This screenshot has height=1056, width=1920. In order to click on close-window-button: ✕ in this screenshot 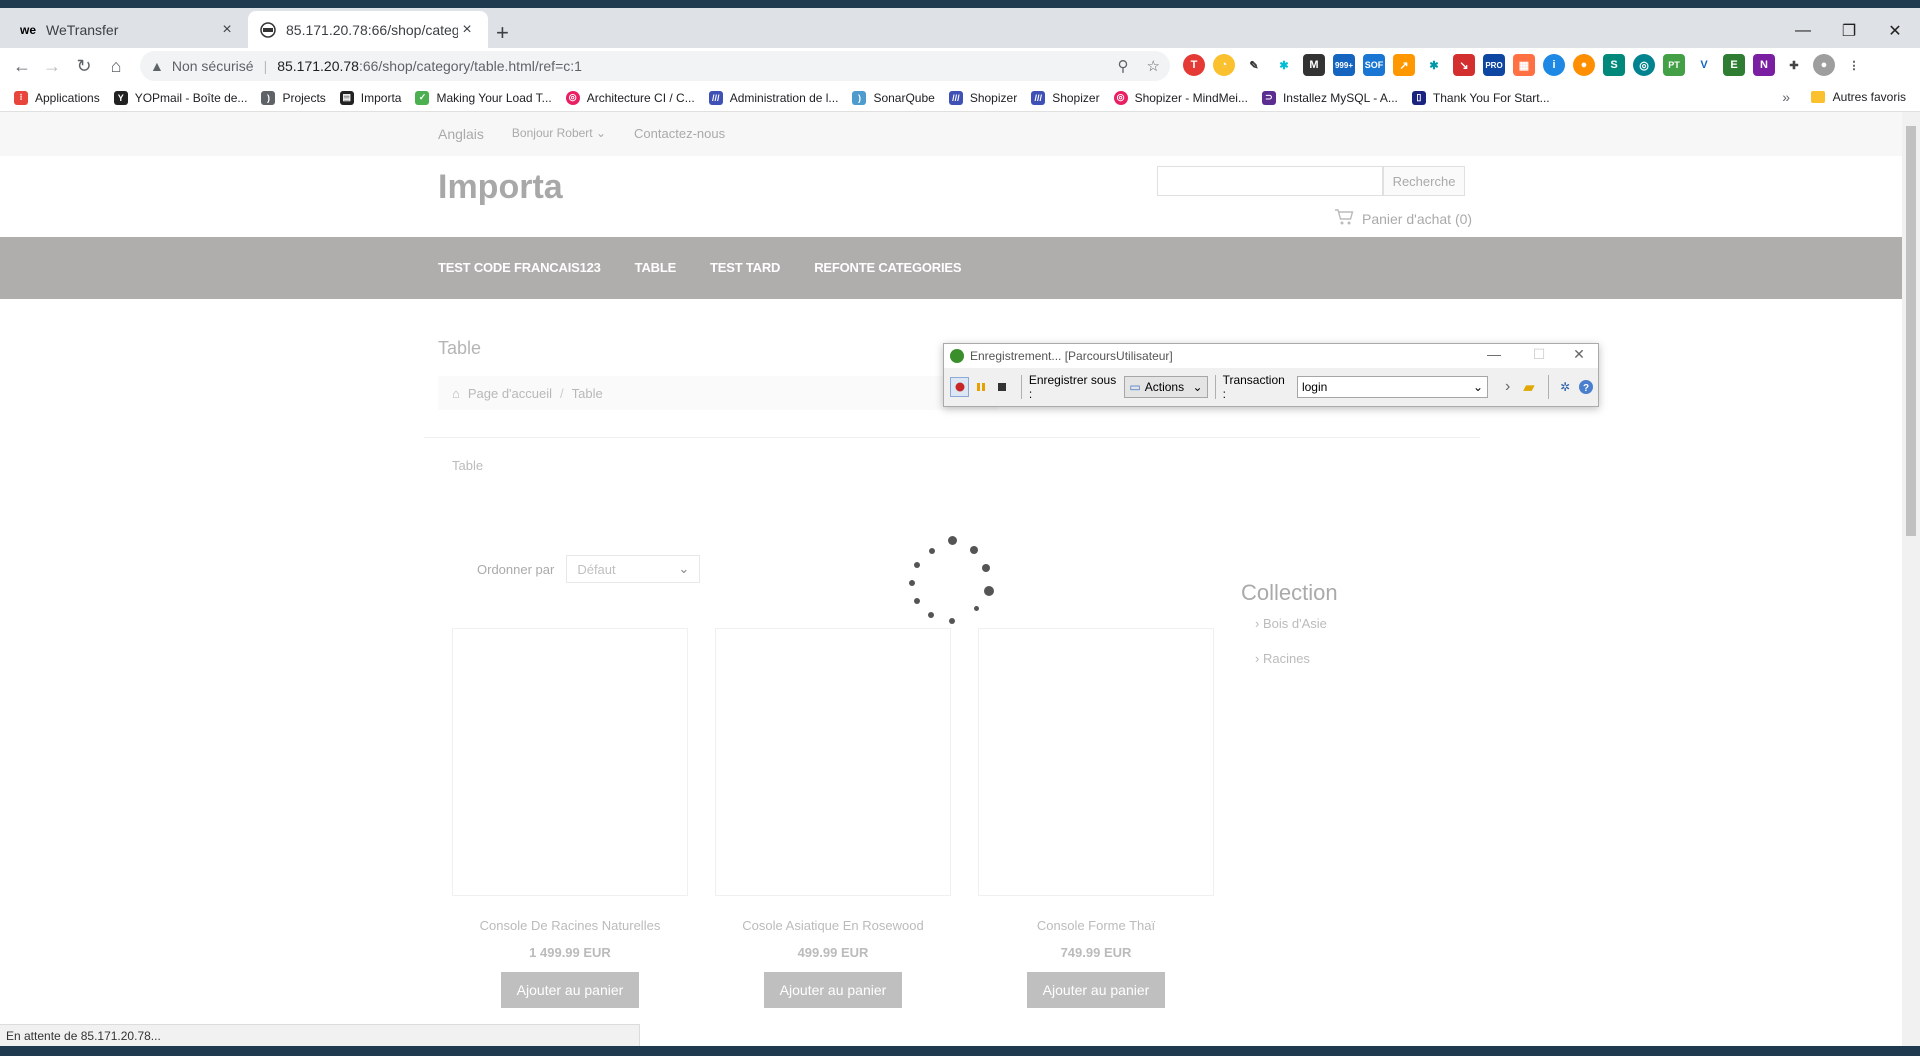, I will do `click(1895, 31)`.